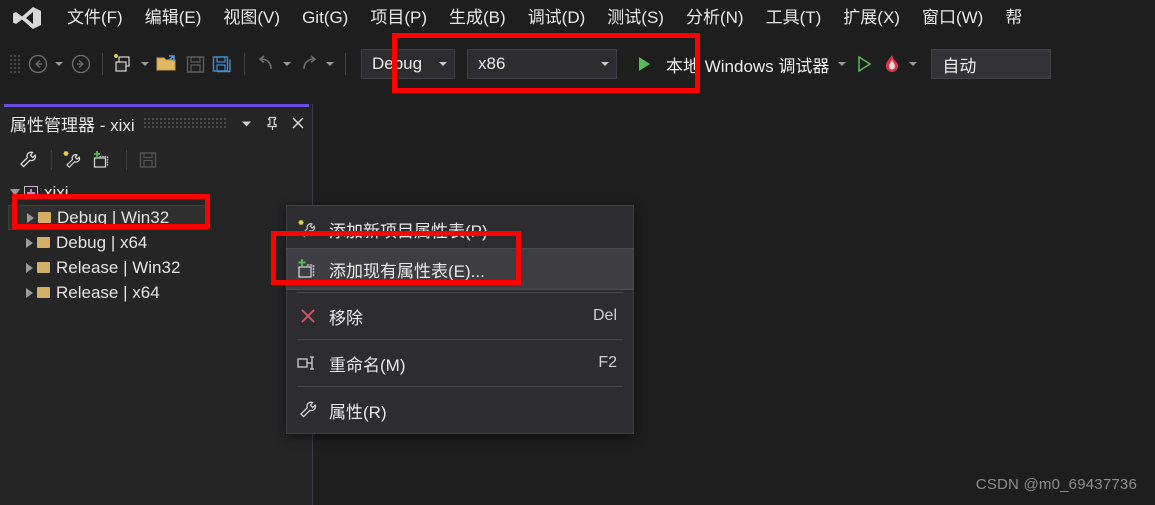 The width and height of the screenshot is (1155, 505). Describe the element at coordinates (892, 64) in the screenshot. I see `hot-reload-flame-icon` at that location.